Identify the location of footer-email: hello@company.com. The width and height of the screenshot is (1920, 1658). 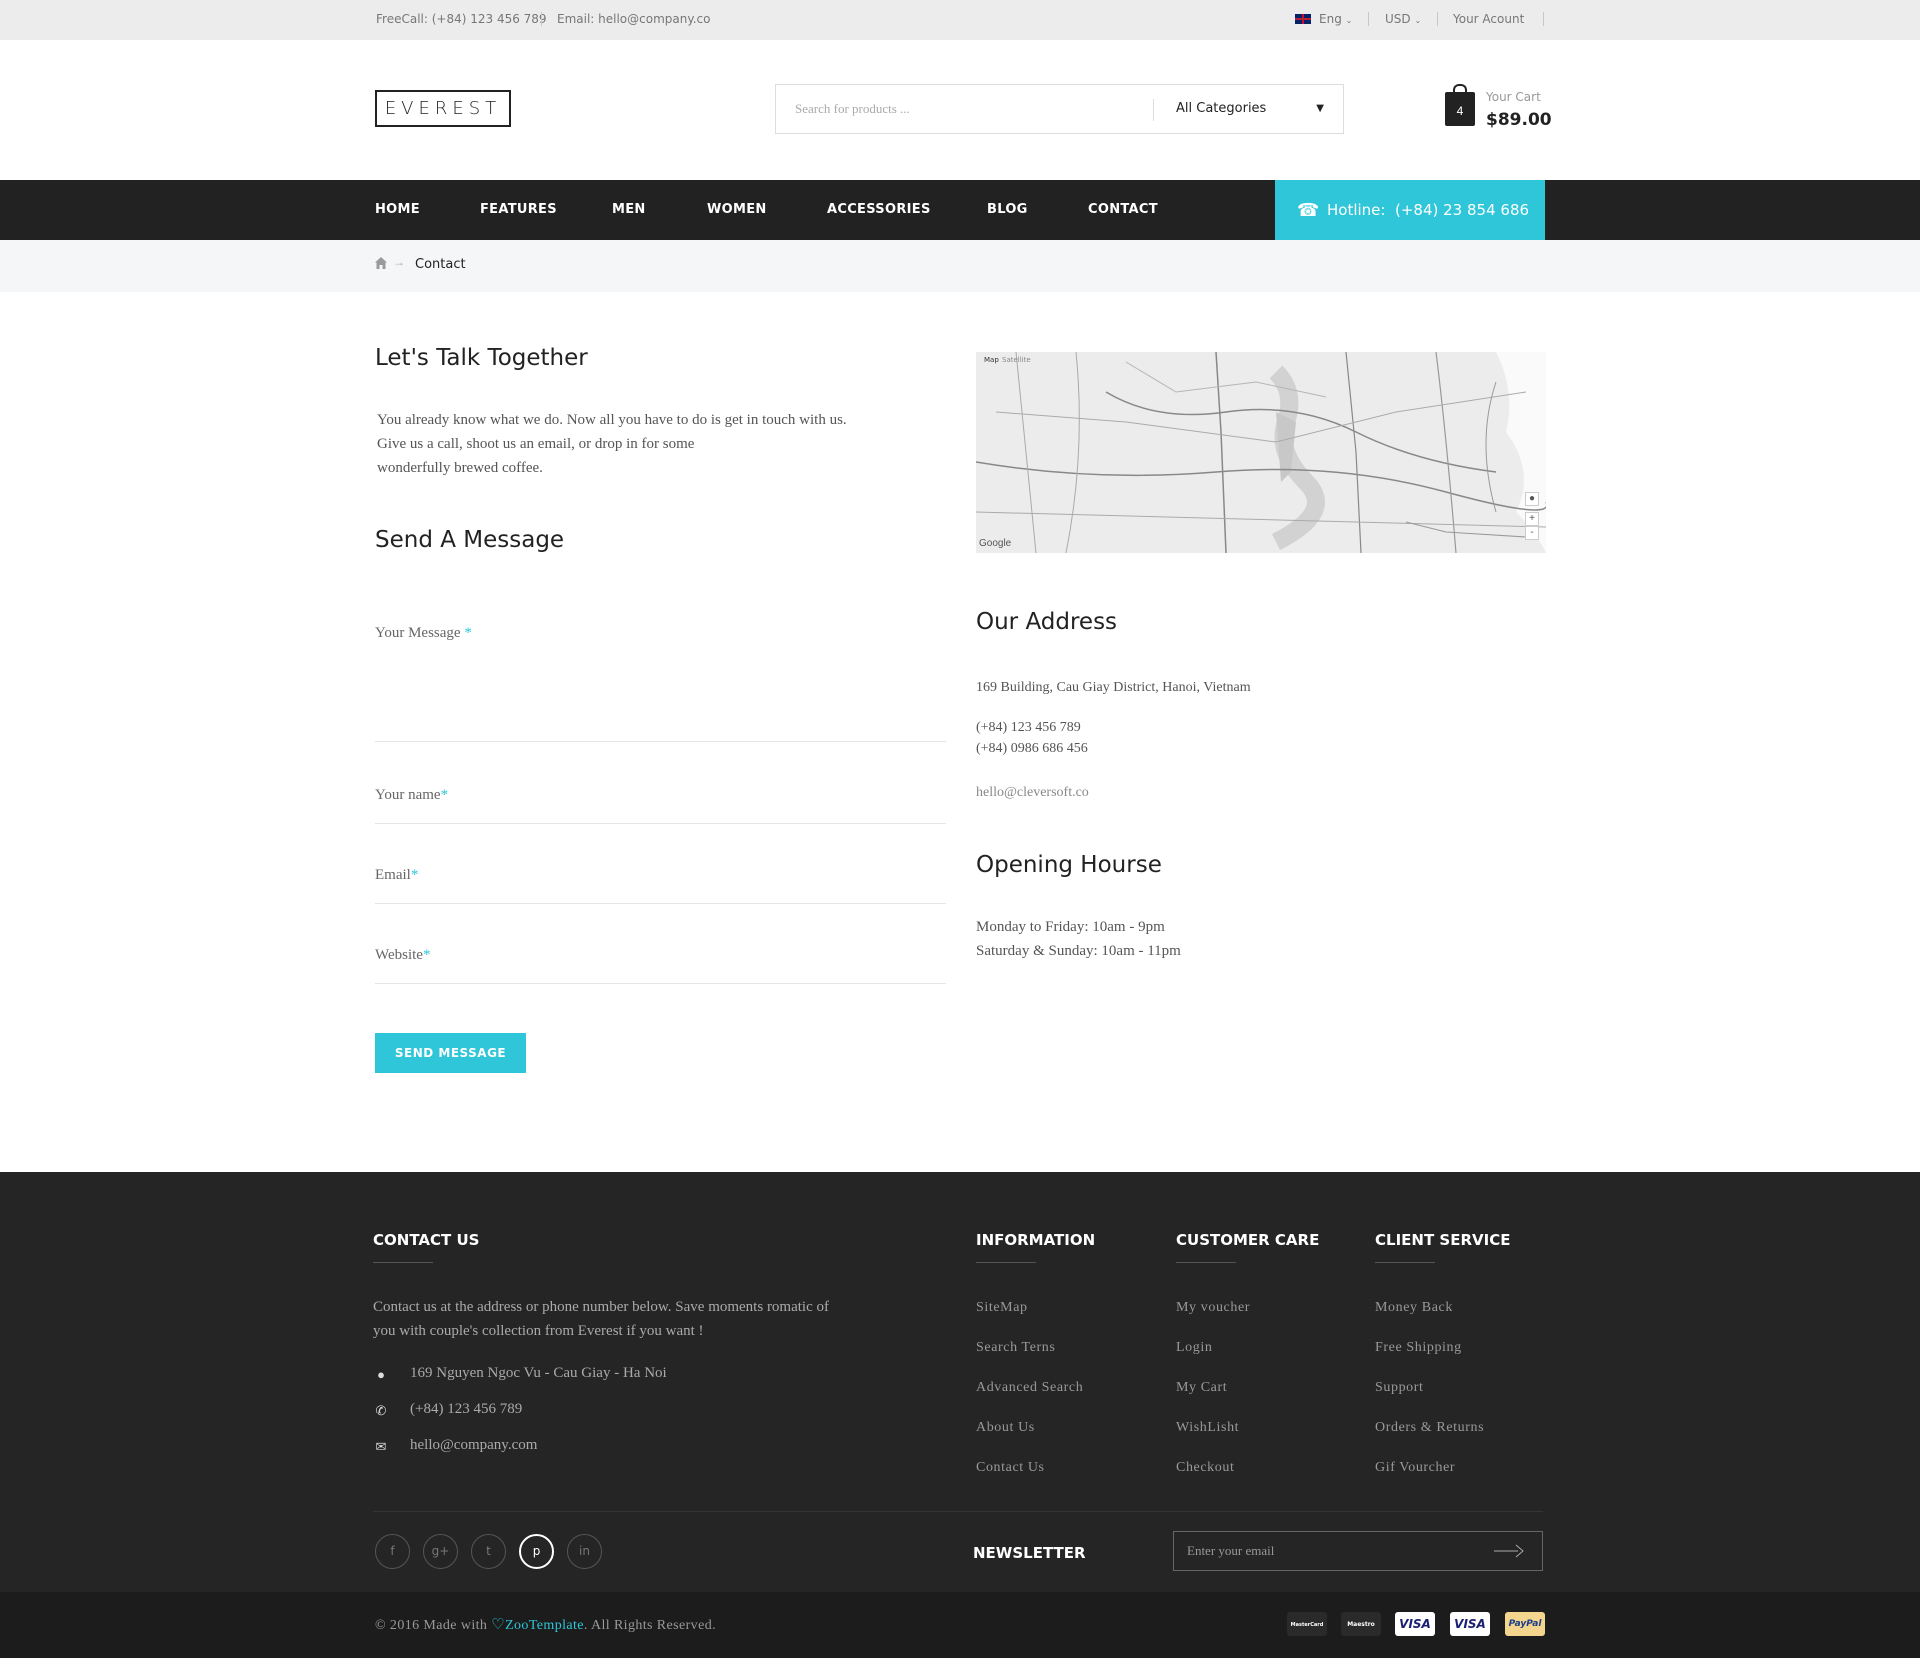
(473, 1445).